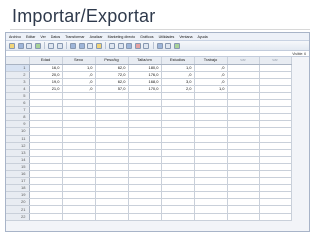 Image resolution: width=320 pixels, height=240 pixels. Describe the element at coordinates (211, 61) in the screenshot. I see `column-header: Trabajo` at that location.